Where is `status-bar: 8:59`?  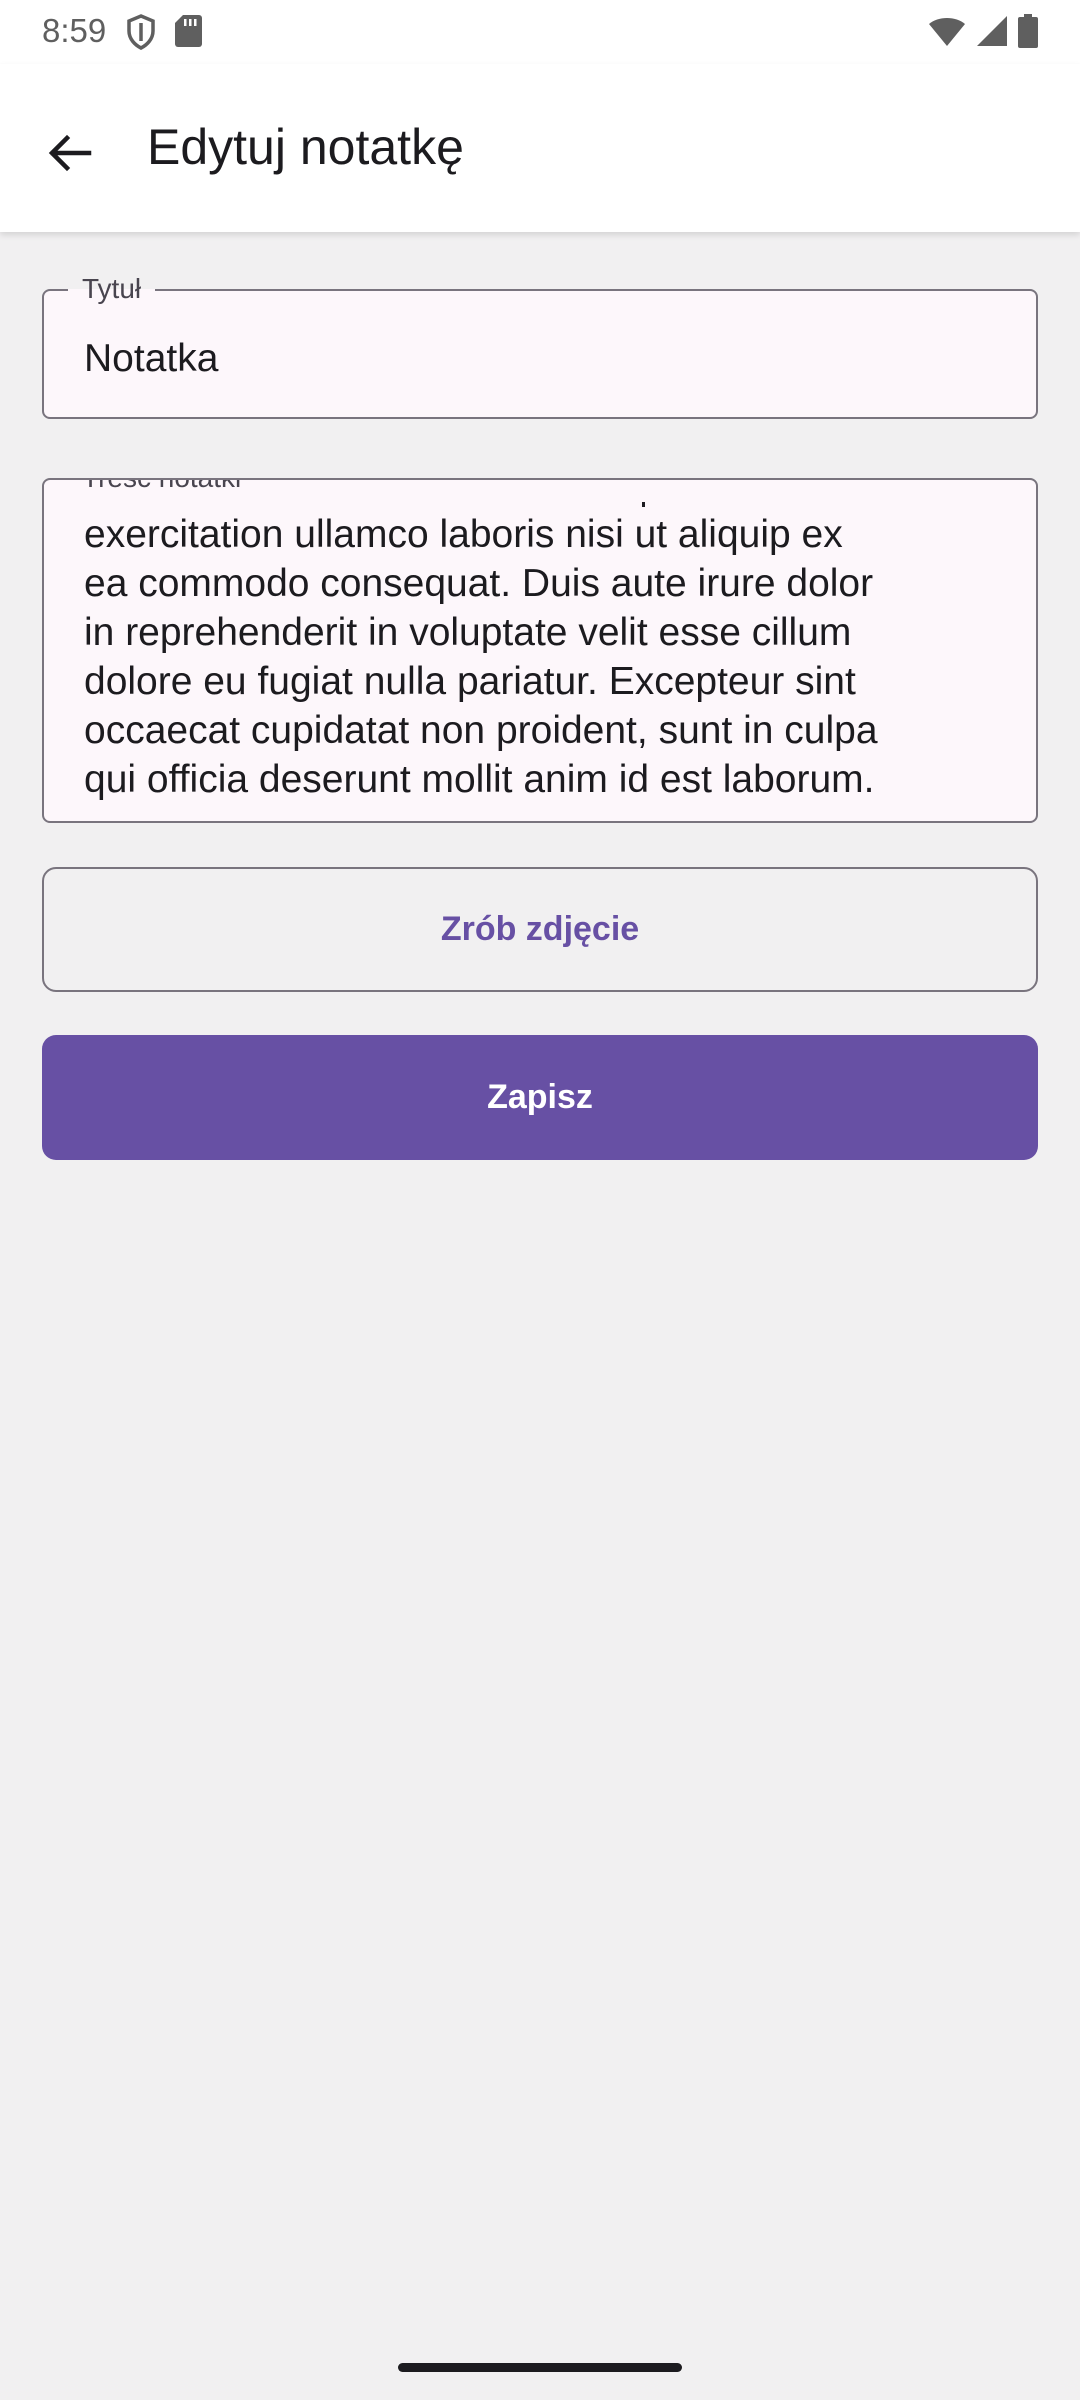
status-bar: 8:59 is located at coordinates (540, 32).